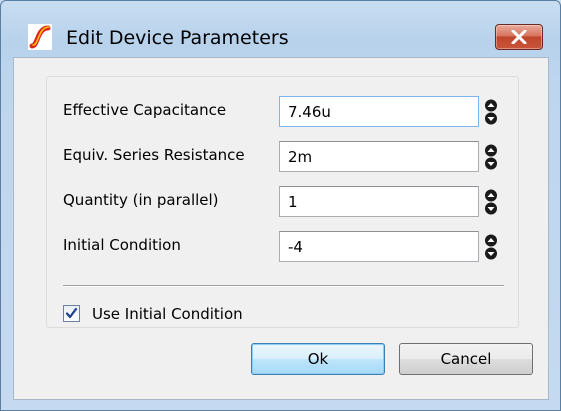 The height and width of the screenshot is (411, 561). Describe the element at coordinates (379, 111) in the screenshot. I see `effective-capacitance-field` at that location.